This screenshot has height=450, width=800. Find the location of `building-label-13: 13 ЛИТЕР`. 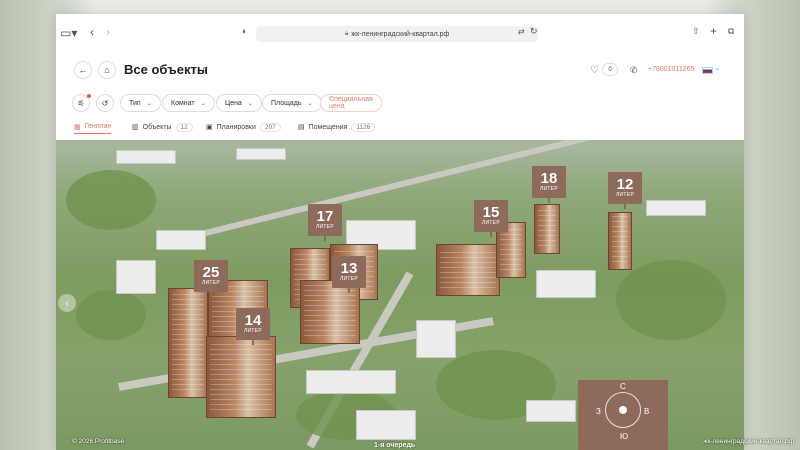

building-label-13: 13 ЛИТЕР is located at coordinates (349, 274).